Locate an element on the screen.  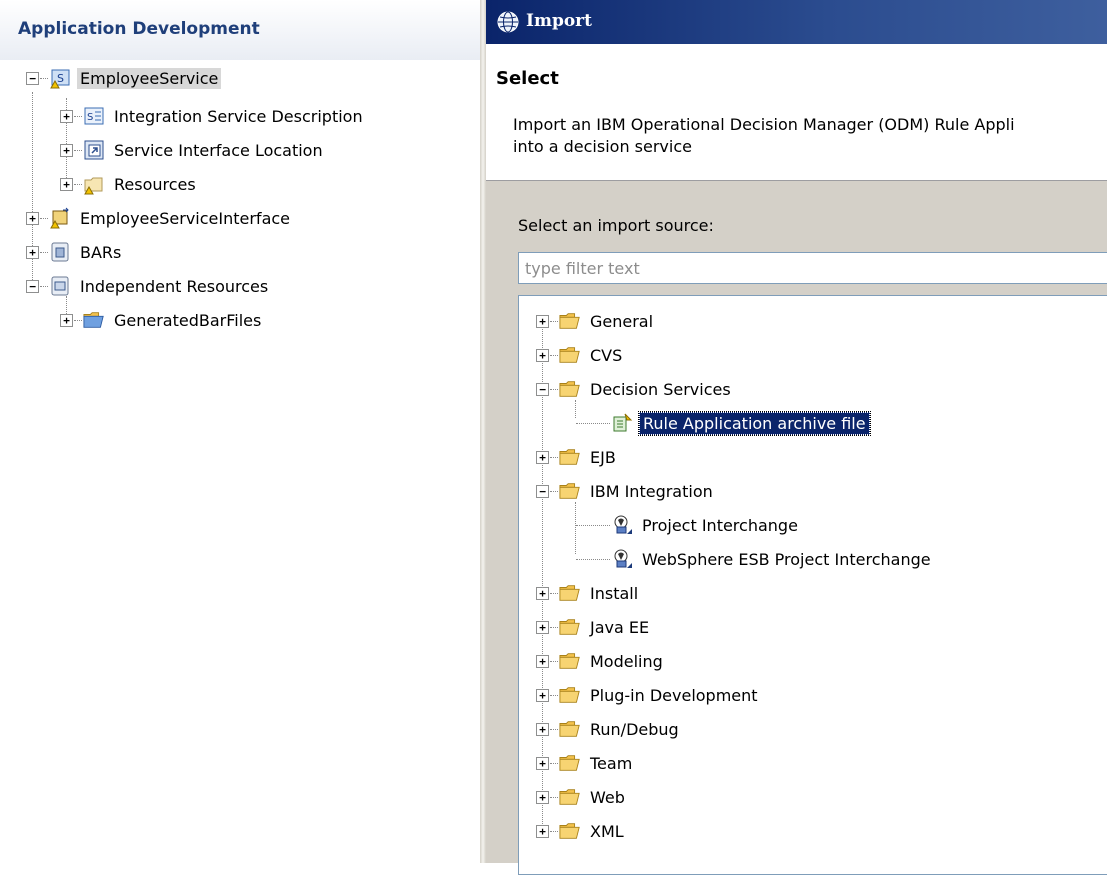
tree-item-java-ee: + Java EE is located at coordinates (594, 627).